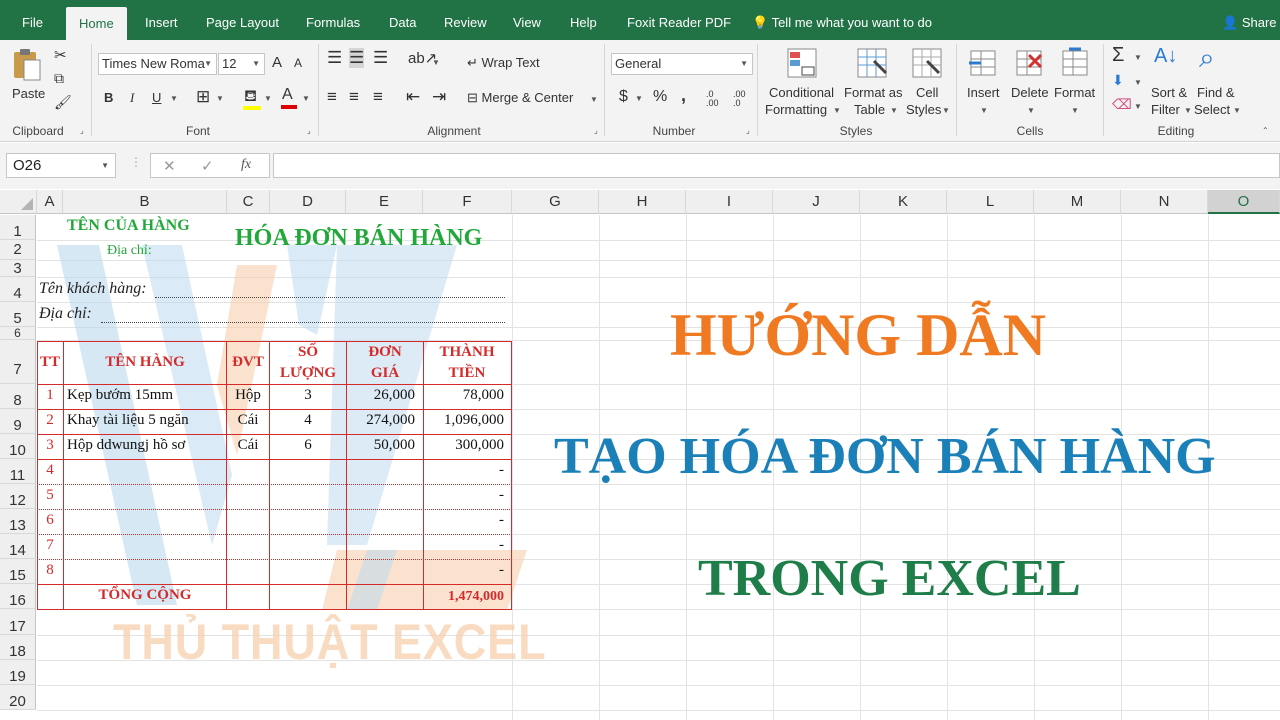 Image resolution: width=1280 pixels, height=720 pixels. I want to click on column-header-n: N, so click(1164, 202).